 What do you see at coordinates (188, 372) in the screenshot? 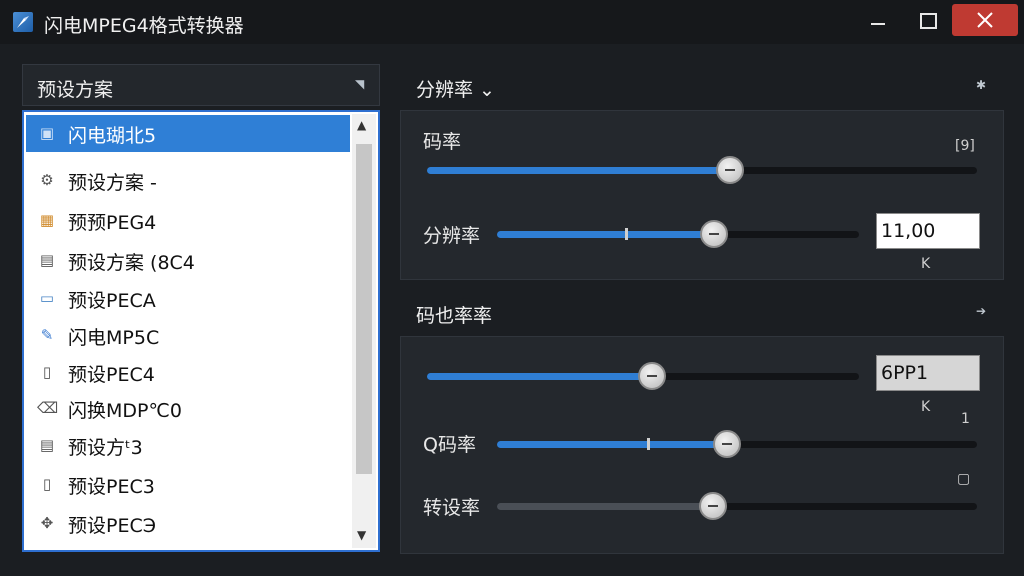
I see `list-item: ▯ 预设PEC4` at bounding box center [188, 372].